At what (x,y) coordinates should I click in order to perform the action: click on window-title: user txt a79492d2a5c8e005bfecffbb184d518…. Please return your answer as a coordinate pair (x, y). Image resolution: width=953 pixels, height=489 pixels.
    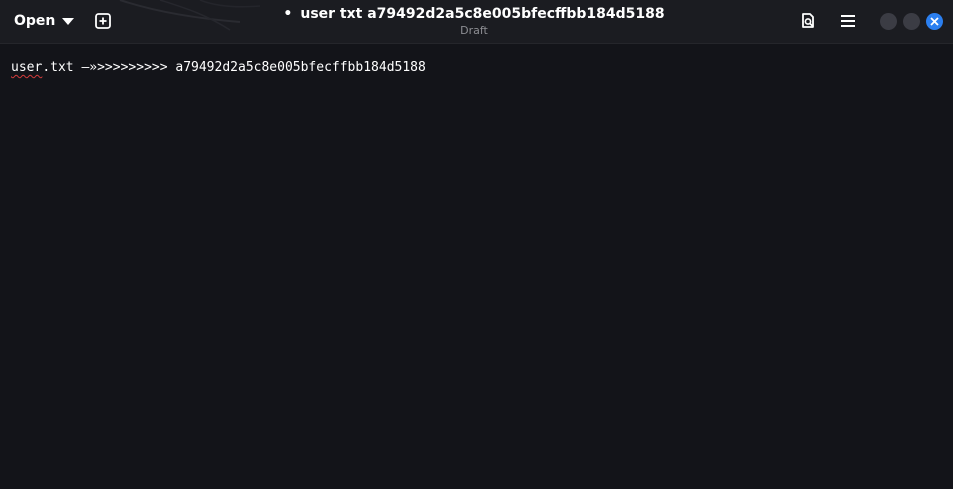
    Looking at the image, I should click on (482, 14).